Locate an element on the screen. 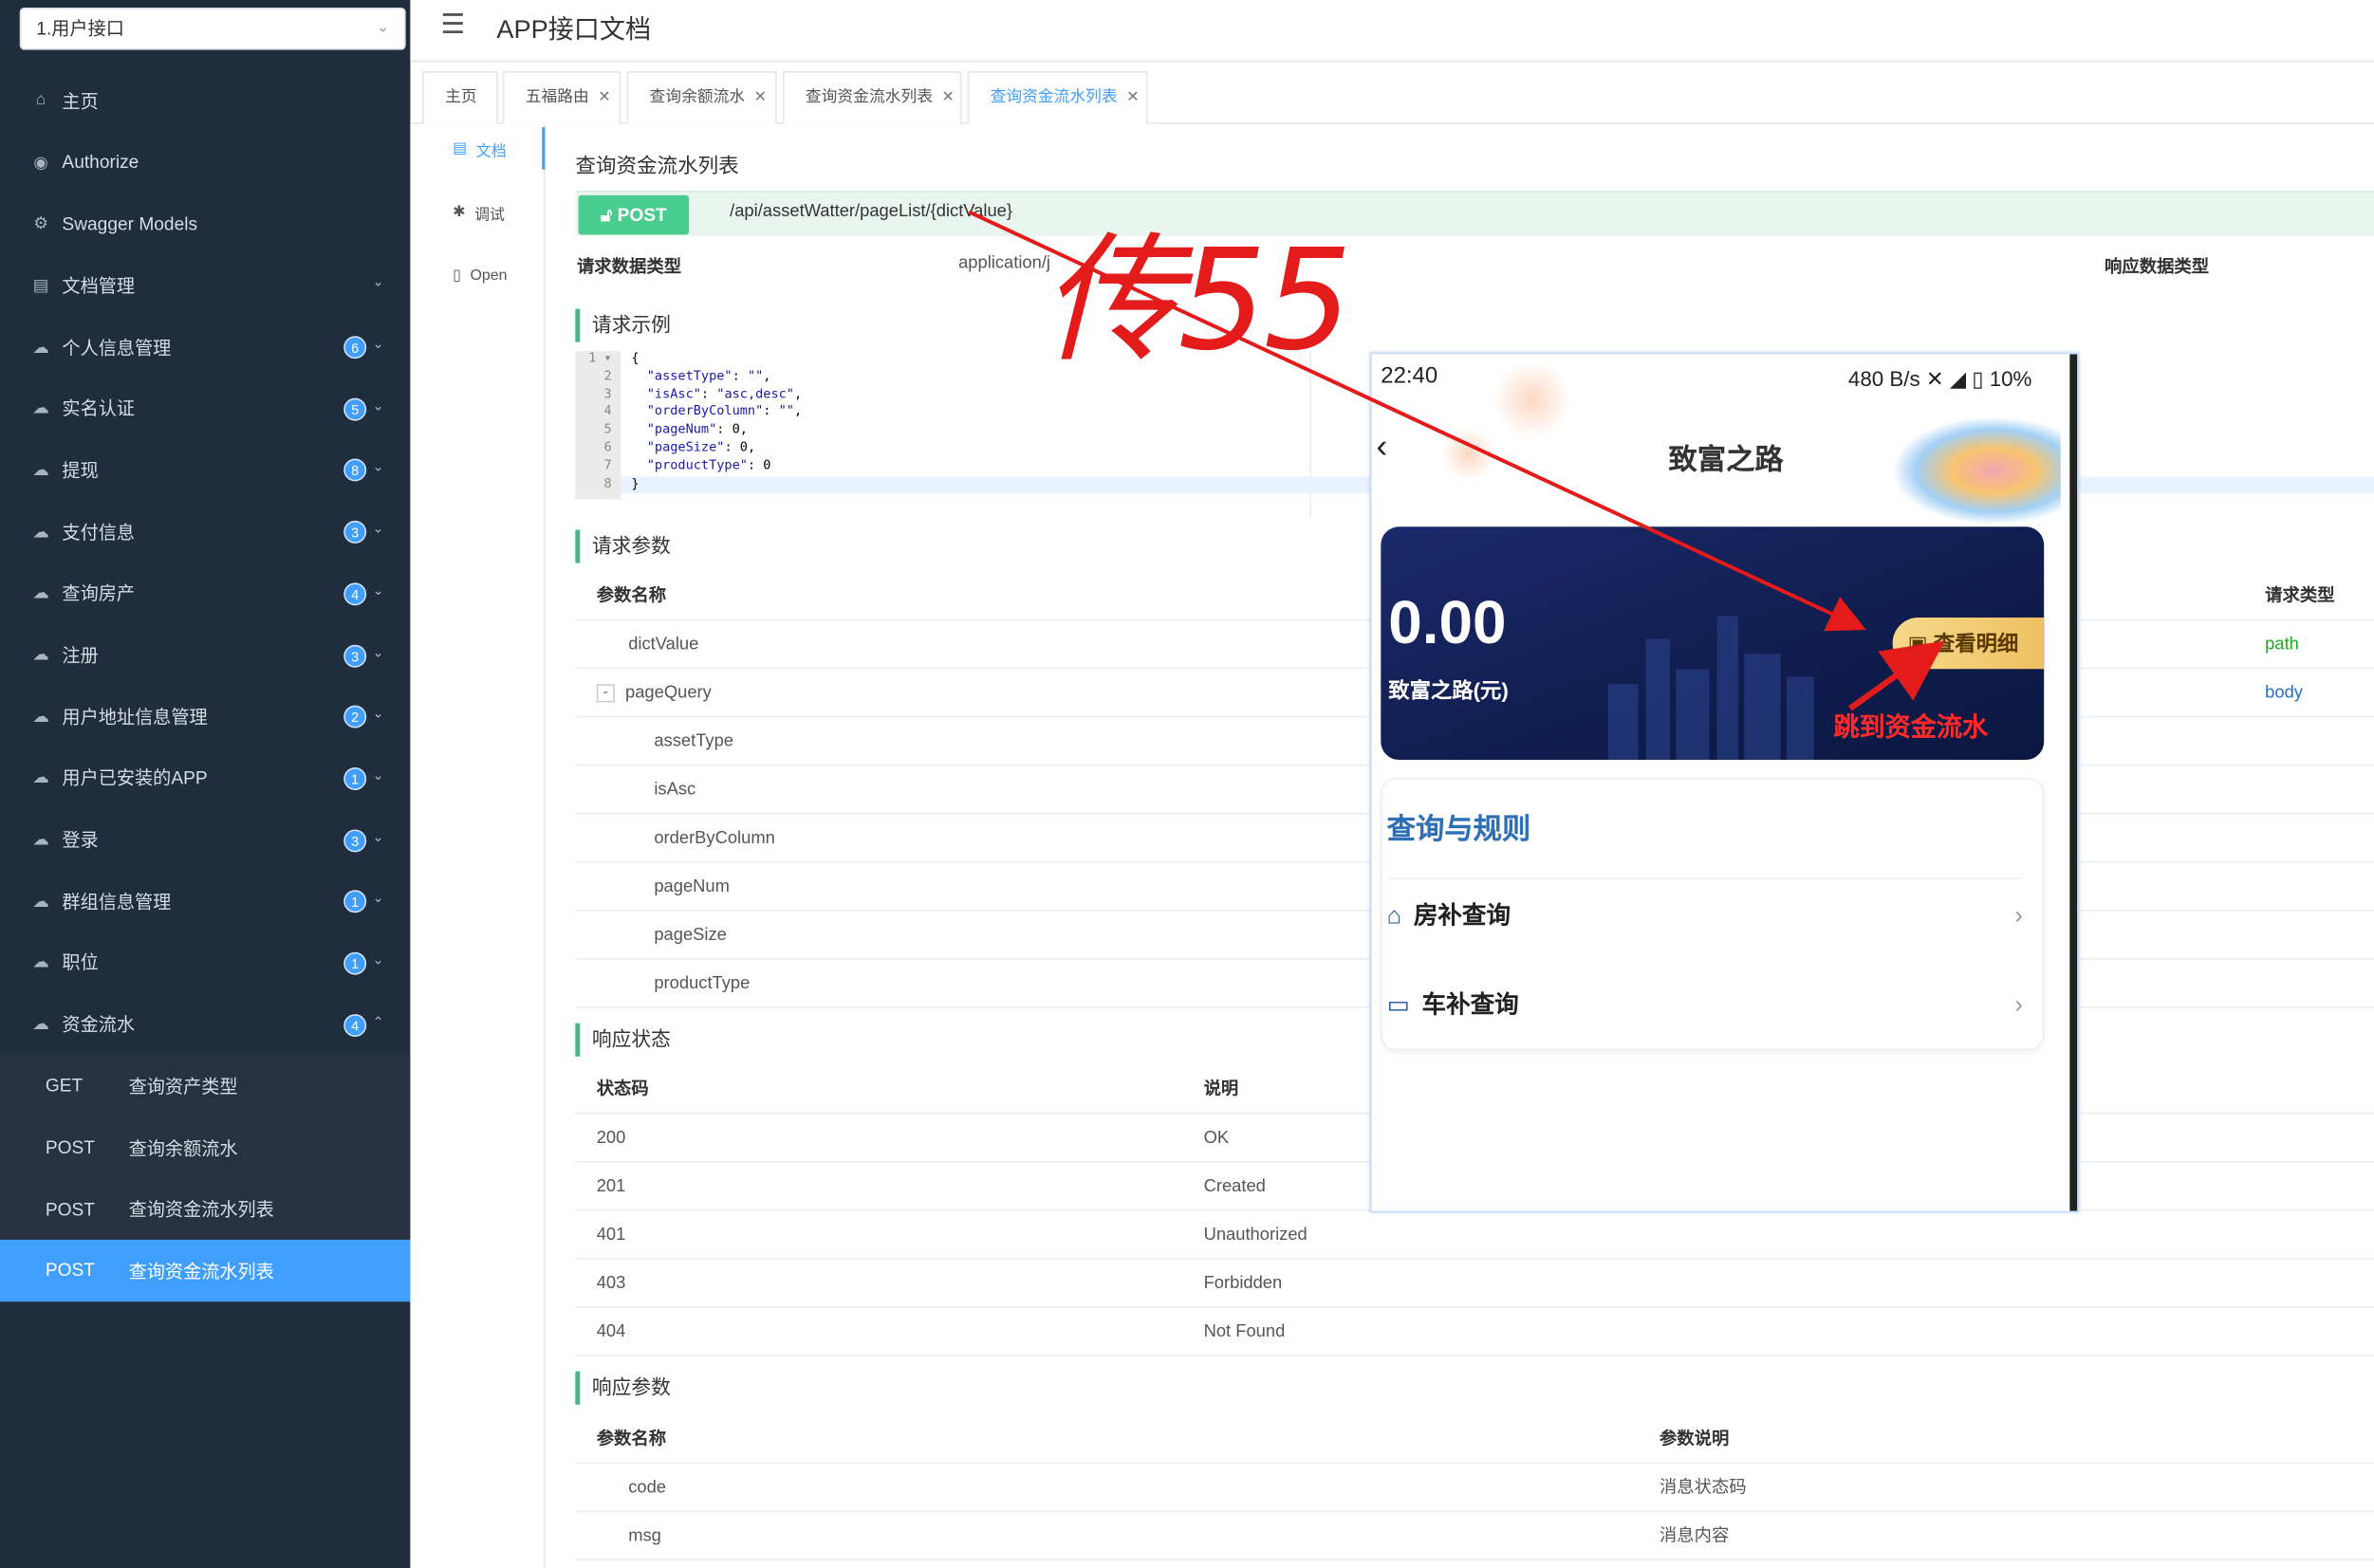  count-badge: 3 is located at coordinates (355, 840).